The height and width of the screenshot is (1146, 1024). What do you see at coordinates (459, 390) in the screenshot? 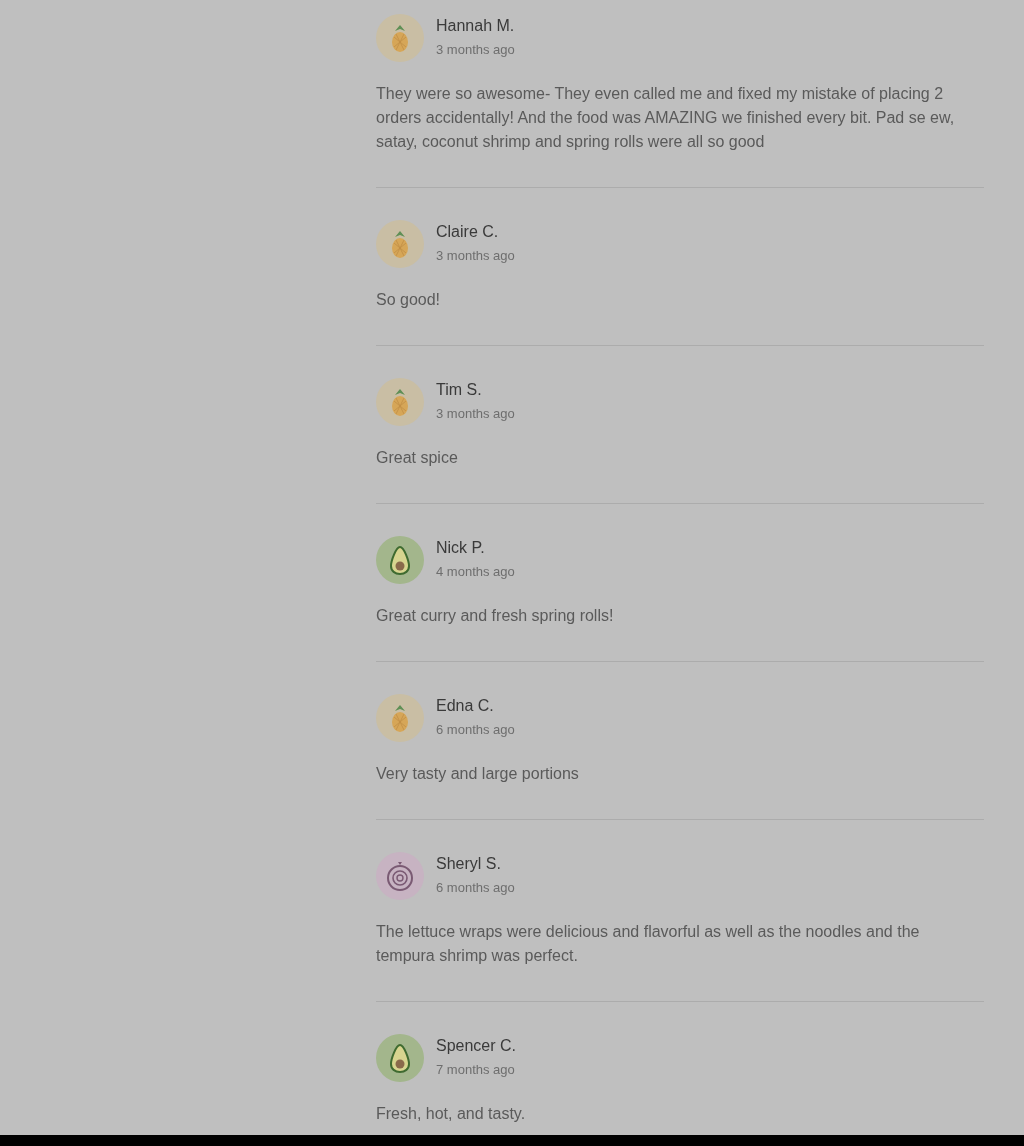
I see `reviewer-name: Tim S.` at bounding box center [459, 390].